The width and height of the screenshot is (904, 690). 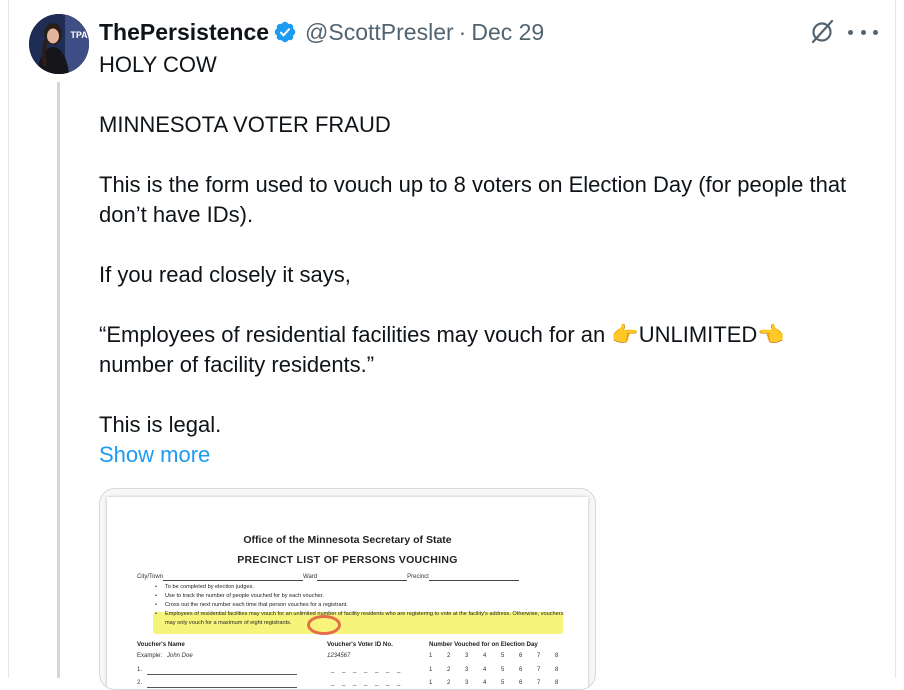 What do you see at coordinates (161, 644) in the screenshot?
I see `column-header: Voucher's Name` at bounding box center [161, 644].